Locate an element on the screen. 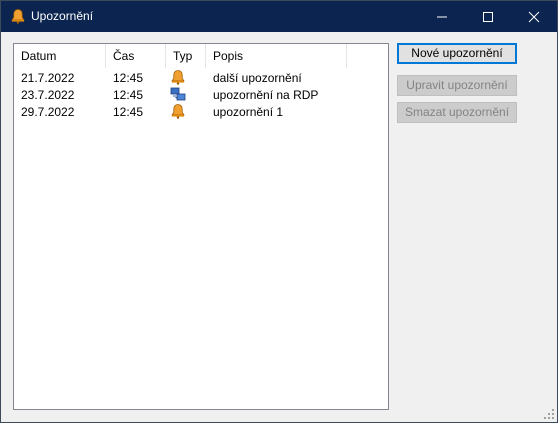 This screenshot has height=423, width=558. item-date: 21.7.2022 is located at coordinates (48, 78).